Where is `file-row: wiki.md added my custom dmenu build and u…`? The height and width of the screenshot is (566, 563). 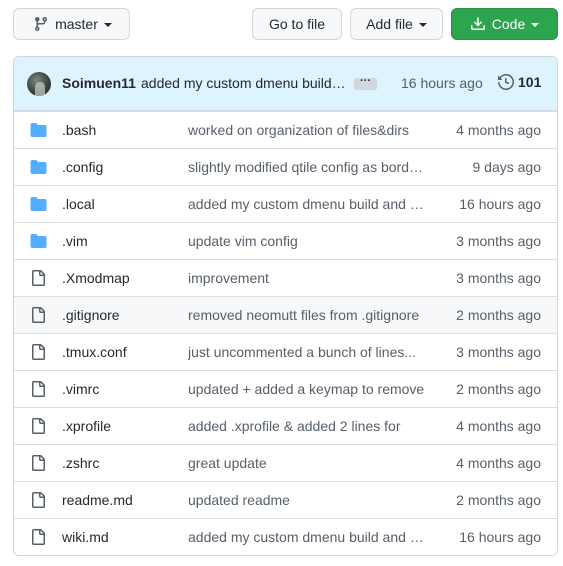 file-row: wiki.md added my custom dmenu build and u… is located at coordinates (285, 536).